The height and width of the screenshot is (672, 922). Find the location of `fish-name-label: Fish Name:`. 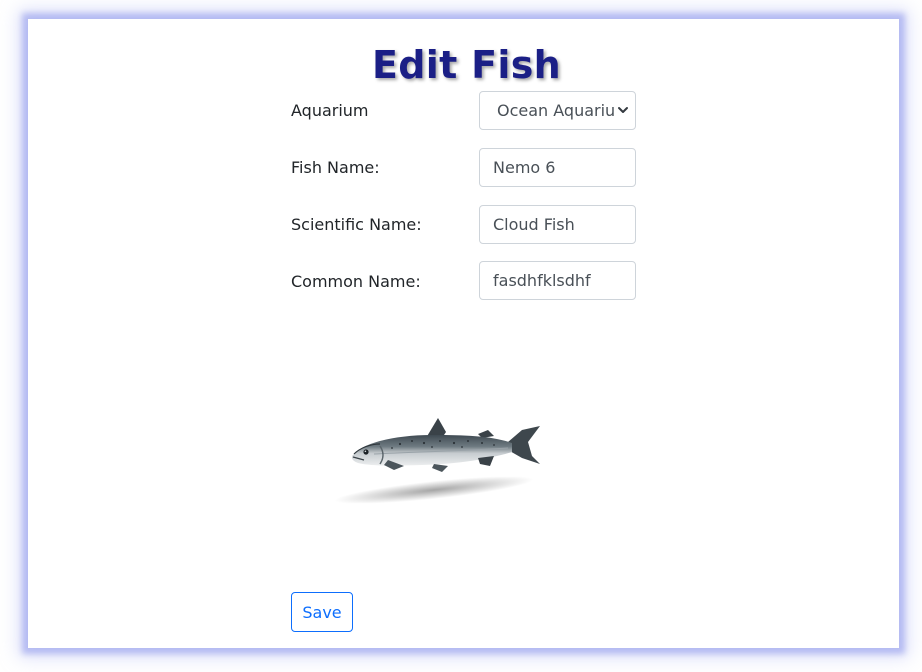

fish-name-label: Fish Name: is located at coordinates (335, 167).